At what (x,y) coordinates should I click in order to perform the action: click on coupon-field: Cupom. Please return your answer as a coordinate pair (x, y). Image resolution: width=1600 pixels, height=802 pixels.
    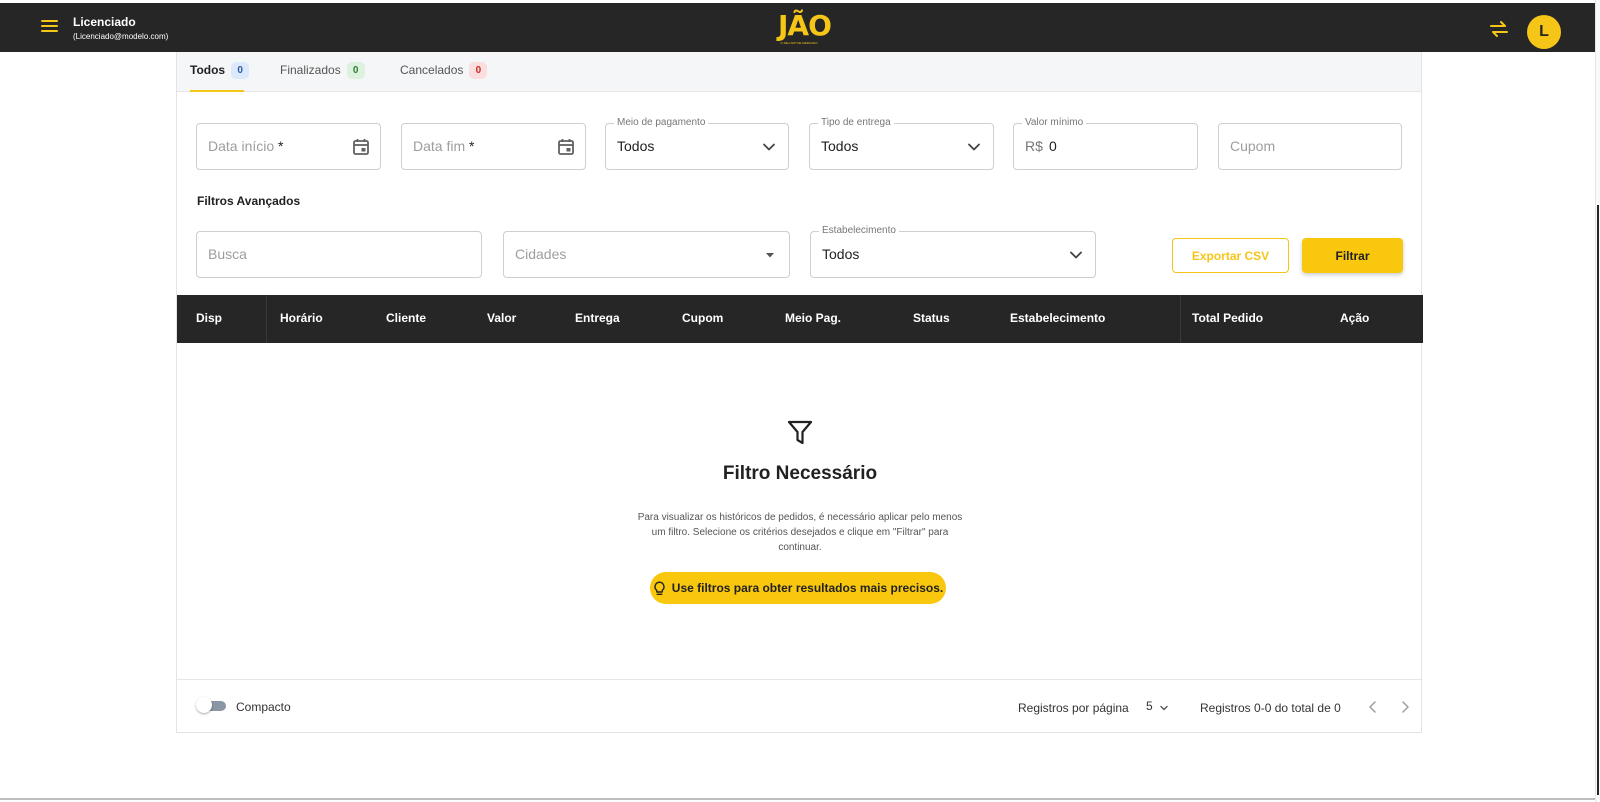
    Looking at the image, I should click on (1310, 146).